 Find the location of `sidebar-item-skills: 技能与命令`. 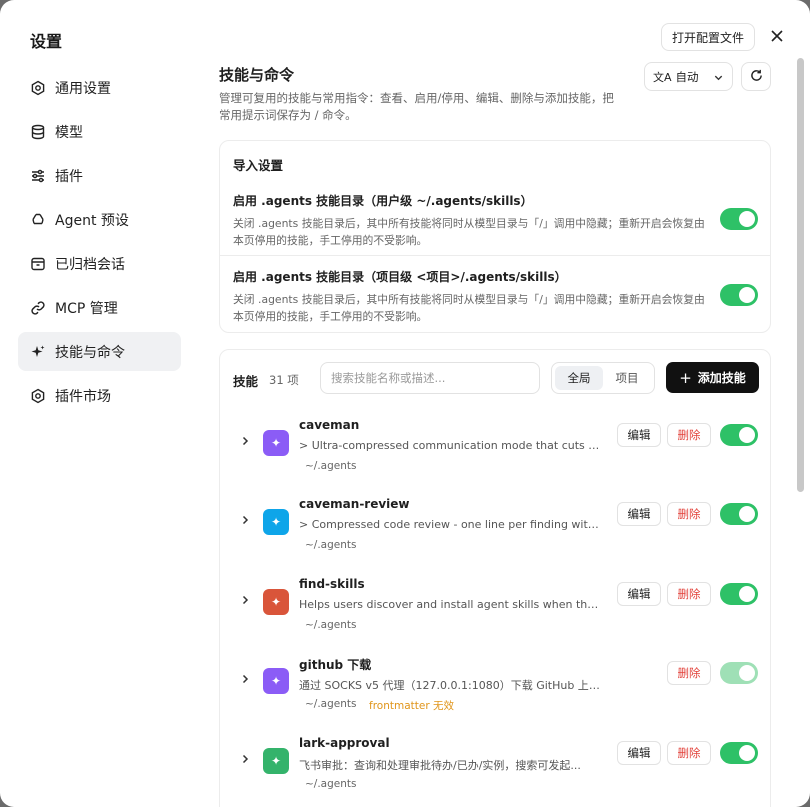

sidebar-item-skills: 技能与命令 is located at coordinates (99, 351).